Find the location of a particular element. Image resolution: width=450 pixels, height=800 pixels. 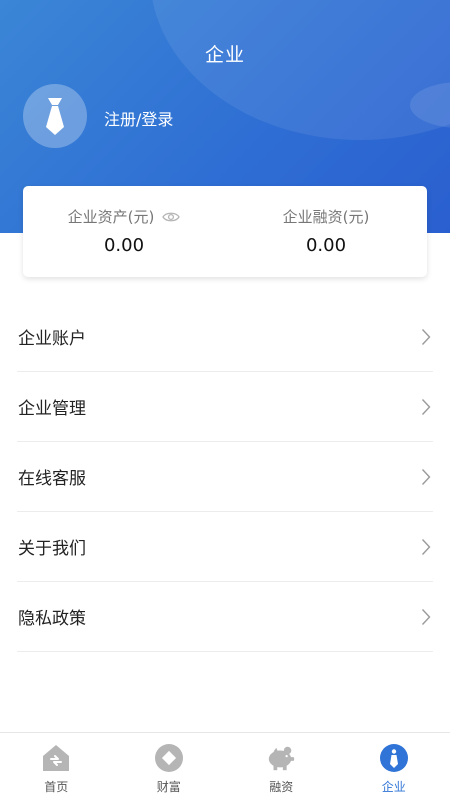

company-financing-label: 企业融资(元) is located at coordinates (326, 217).